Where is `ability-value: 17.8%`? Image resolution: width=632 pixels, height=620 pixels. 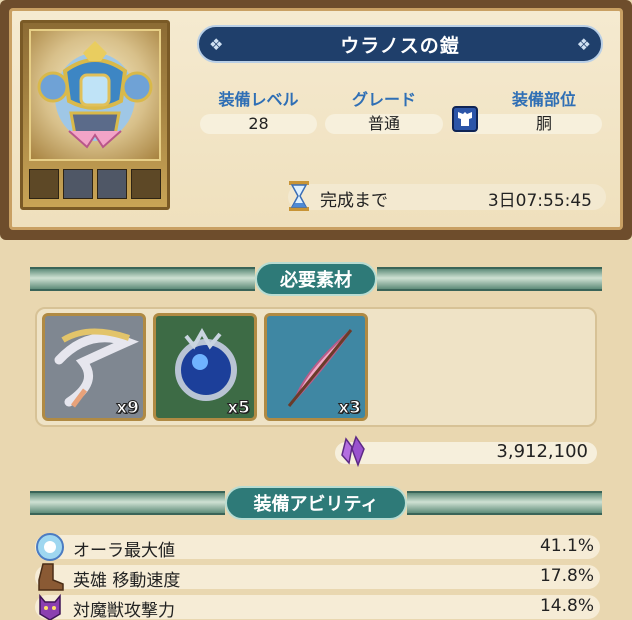
ability-value: 17.8% is located at coordinates (566, 576).